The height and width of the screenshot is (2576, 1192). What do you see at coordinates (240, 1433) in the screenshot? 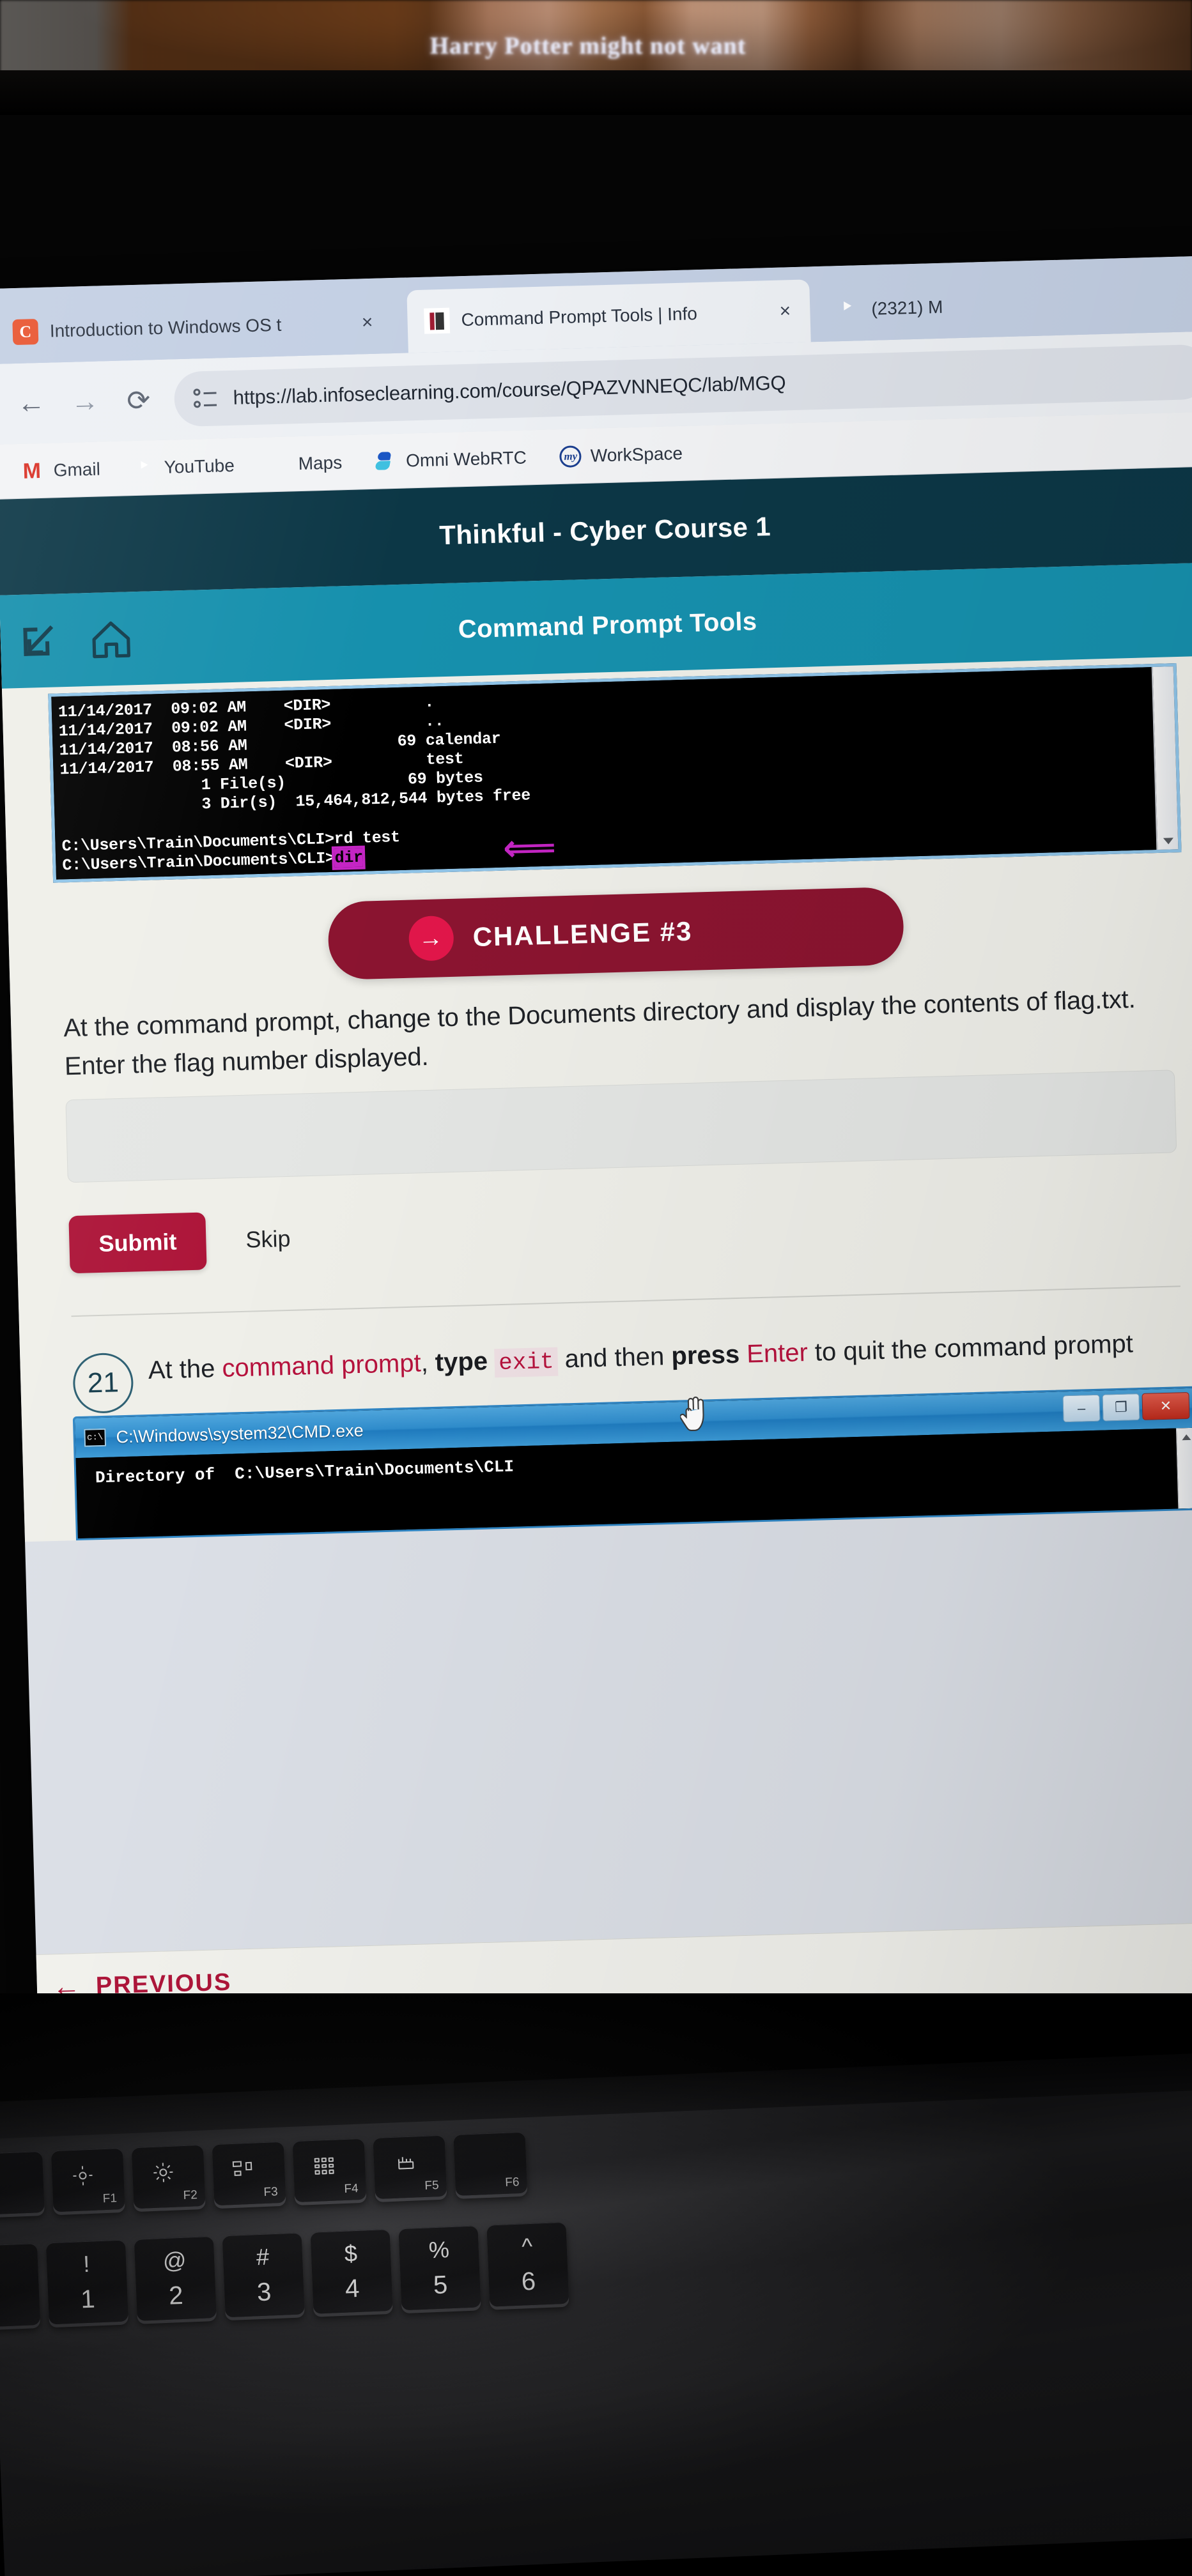
I see `cmd-window-title: C:\Windows\system32\CMD.exe` at bounding box center [240, 1433].